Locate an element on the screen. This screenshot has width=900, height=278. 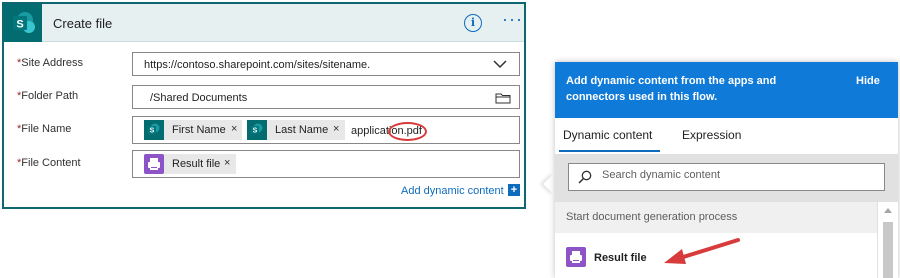
token-result-file: Result file × is located at coordinates (190, 164).